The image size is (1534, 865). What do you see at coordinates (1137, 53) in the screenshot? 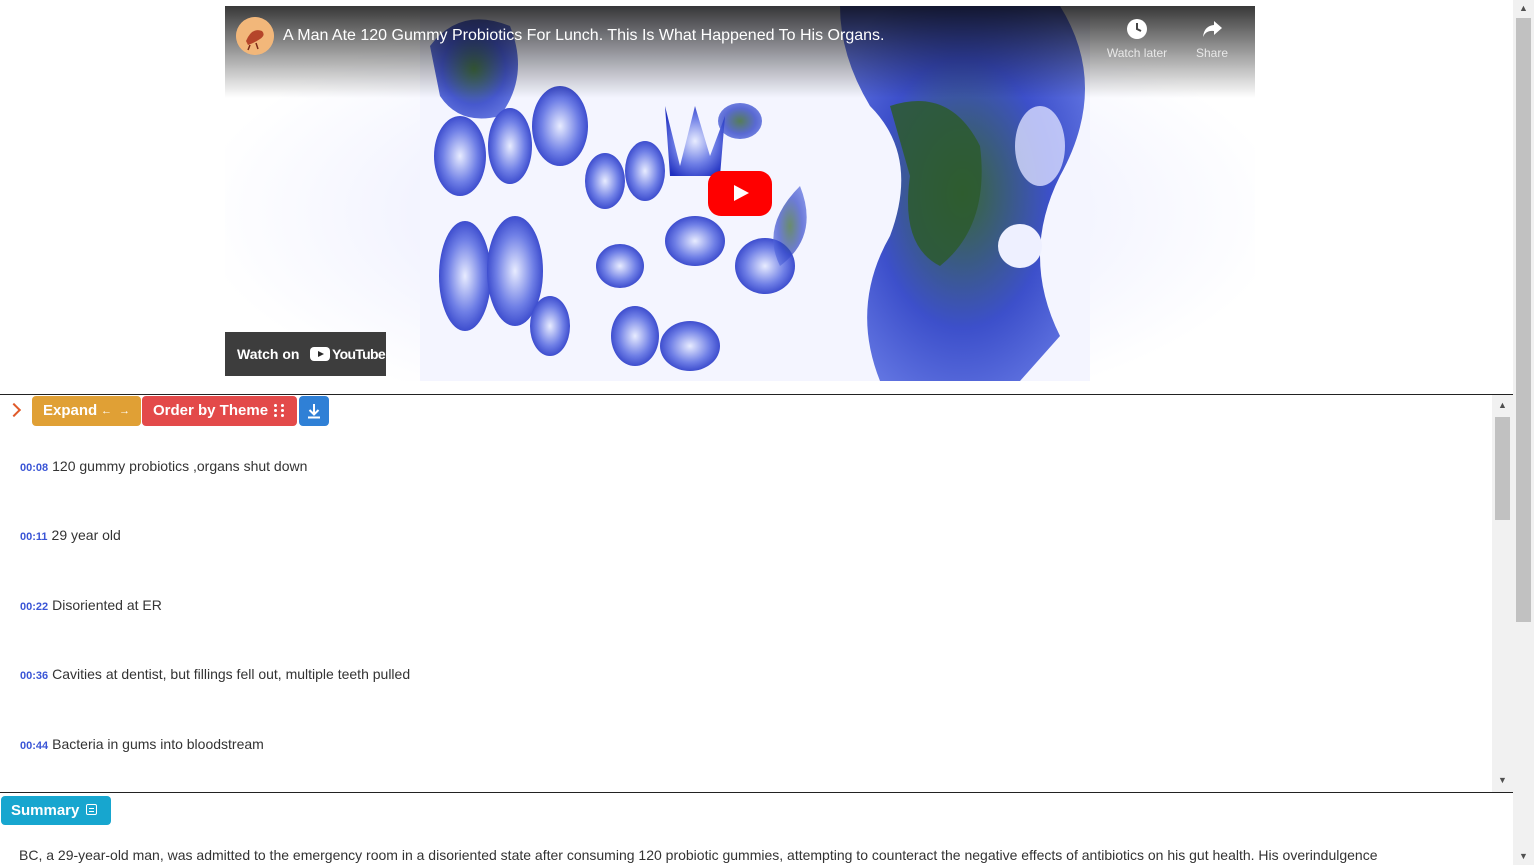
I see `watch-later-label: Watch later` at bounding box center [1137, 53].